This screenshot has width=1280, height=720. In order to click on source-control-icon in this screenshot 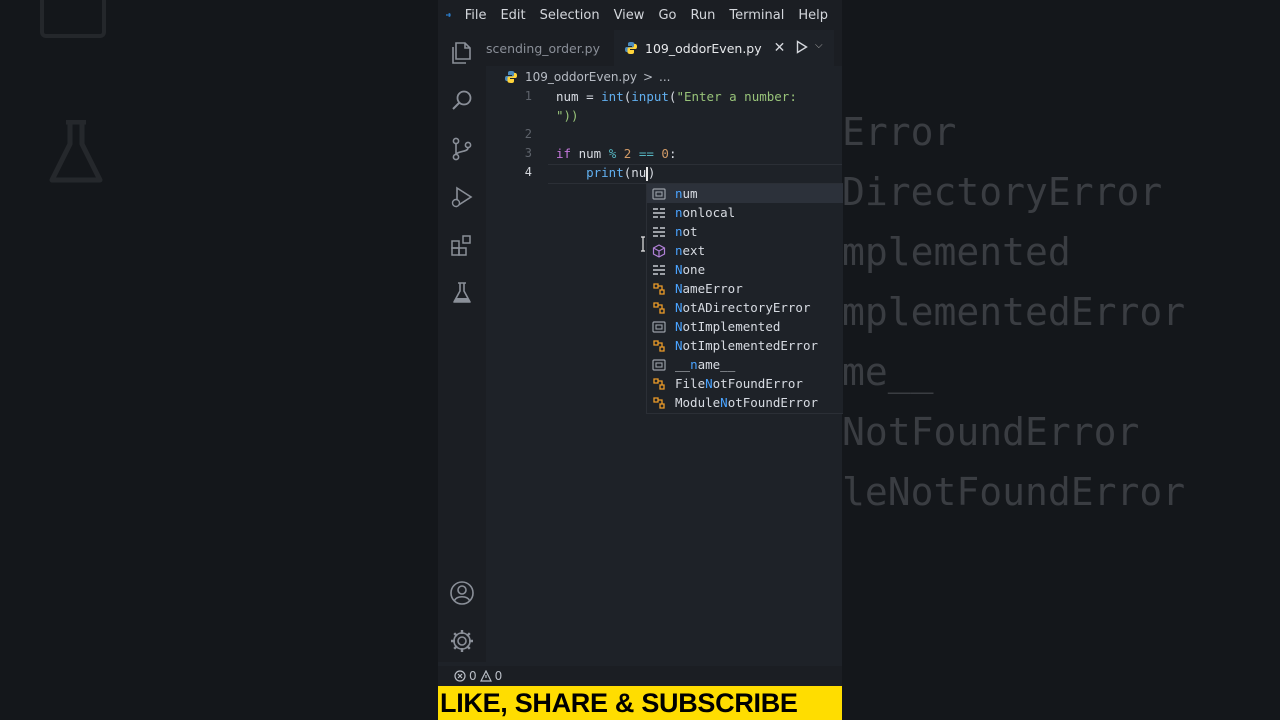, I will do `click(462, 149)`.